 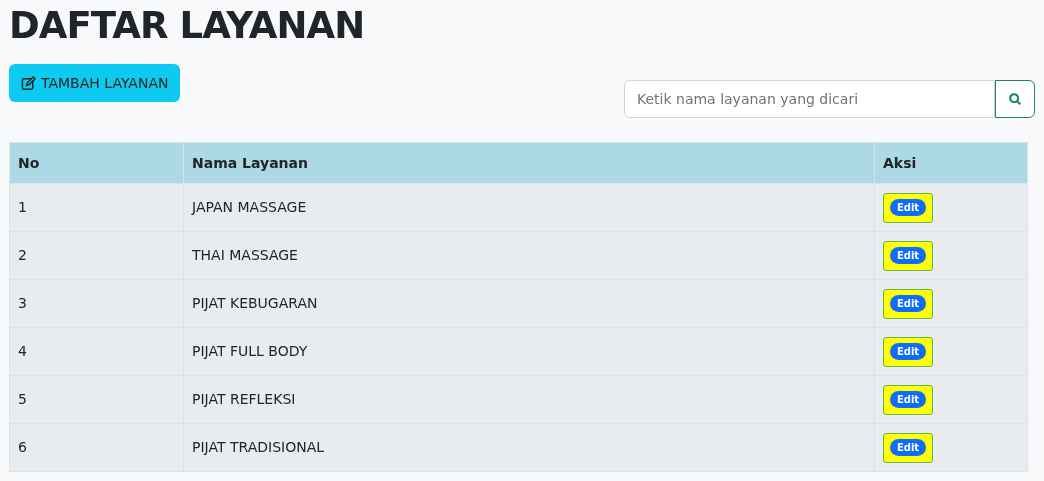 What do you see at coordinates (244, 399) in the screenshot?
I see `table-cell: PIJAT REFLEKSI` at bounding box center [244, 399].